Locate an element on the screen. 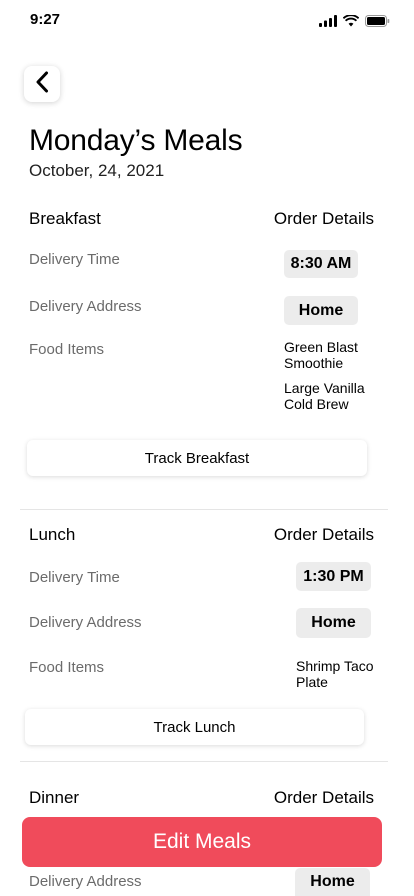 The width and height of the screenshot is (414, 896). page-title: Monday’s Meals is located at coordinates (136, 140).